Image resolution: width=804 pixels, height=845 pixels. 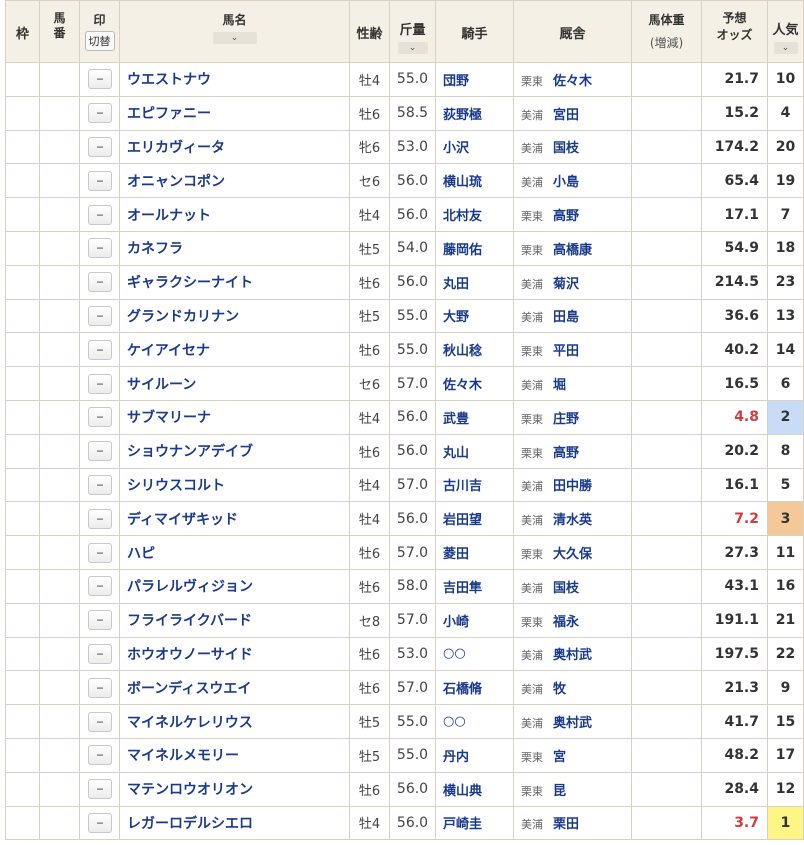 What do you see at coordinates (234, 823) in the screenshot?
I see `horse-name: レガーロデルシエロ` at bounding box center [234, 823].